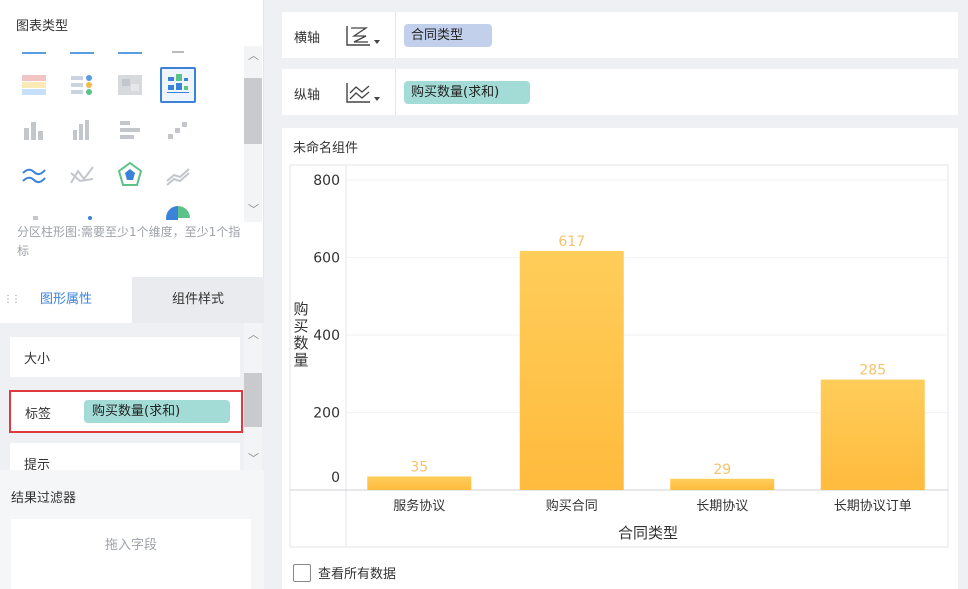 Image resolution: width=968 pixels, height=589 pixels. What do you see at coordinates (722, 470) in the screenshot?
I see `data-label: 29` at bounding box center [722, 470].